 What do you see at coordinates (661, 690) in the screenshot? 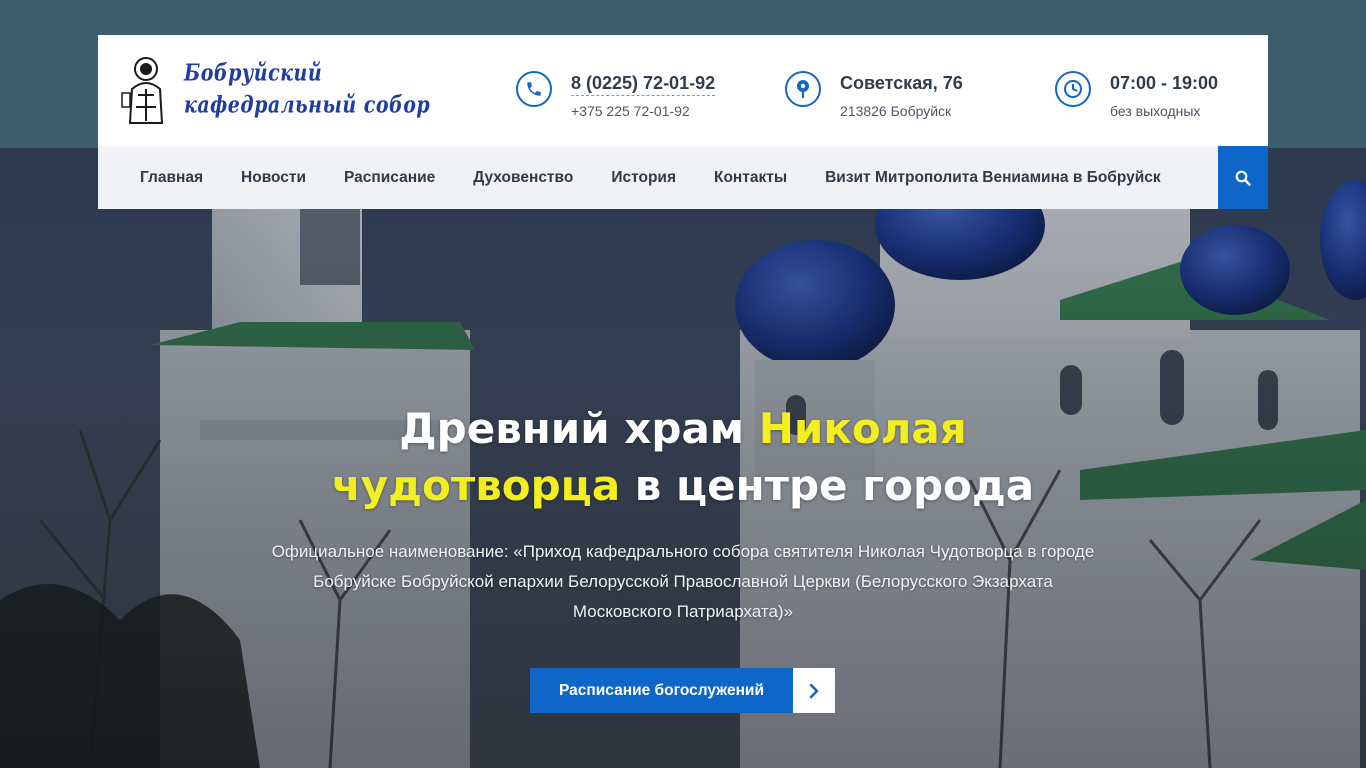
I see `cta-label: Расписание богослужений` at bounding box center [661, 690].